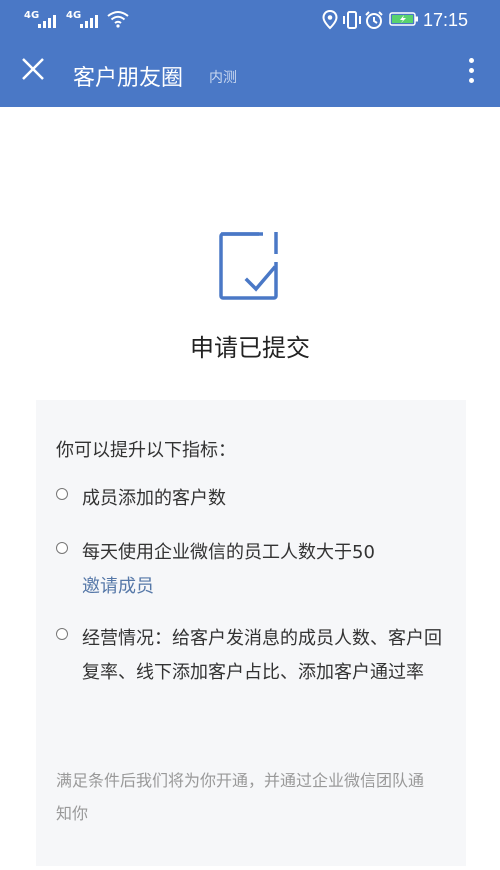  What do you see at coordinates (374, 22) in the screenshot?
I see `alarm-icon` at bounding box center [374, 22].